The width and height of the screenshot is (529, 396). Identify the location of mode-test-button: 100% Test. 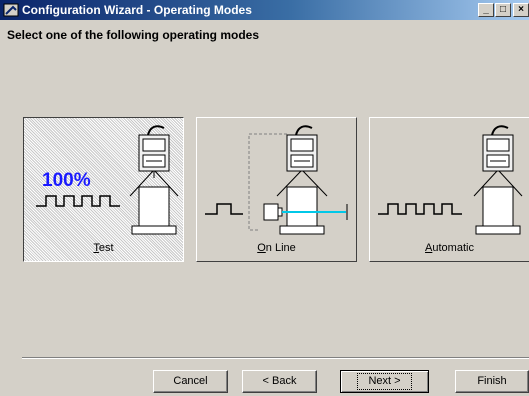
(103, 189).